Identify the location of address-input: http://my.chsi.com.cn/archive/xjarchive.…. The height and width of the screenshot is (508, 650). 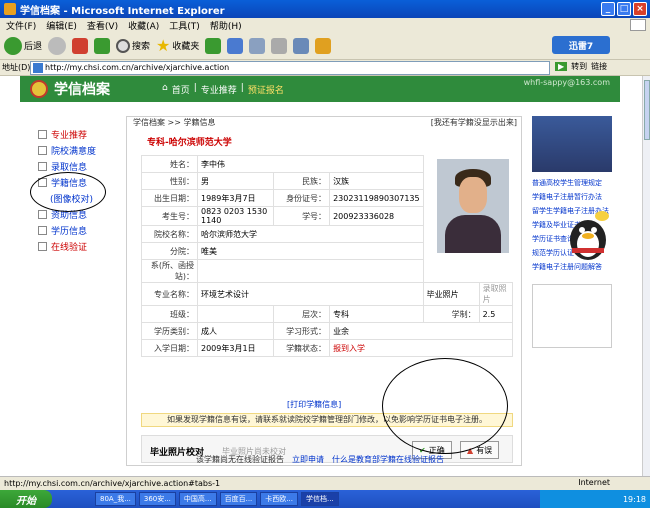
(290, 68).